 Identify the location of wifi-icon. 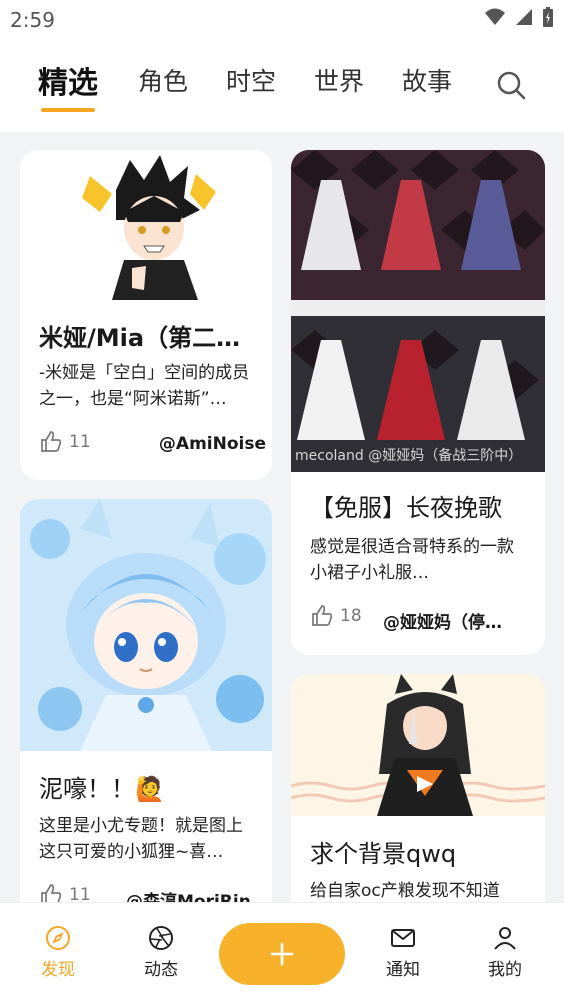
(495, 16).